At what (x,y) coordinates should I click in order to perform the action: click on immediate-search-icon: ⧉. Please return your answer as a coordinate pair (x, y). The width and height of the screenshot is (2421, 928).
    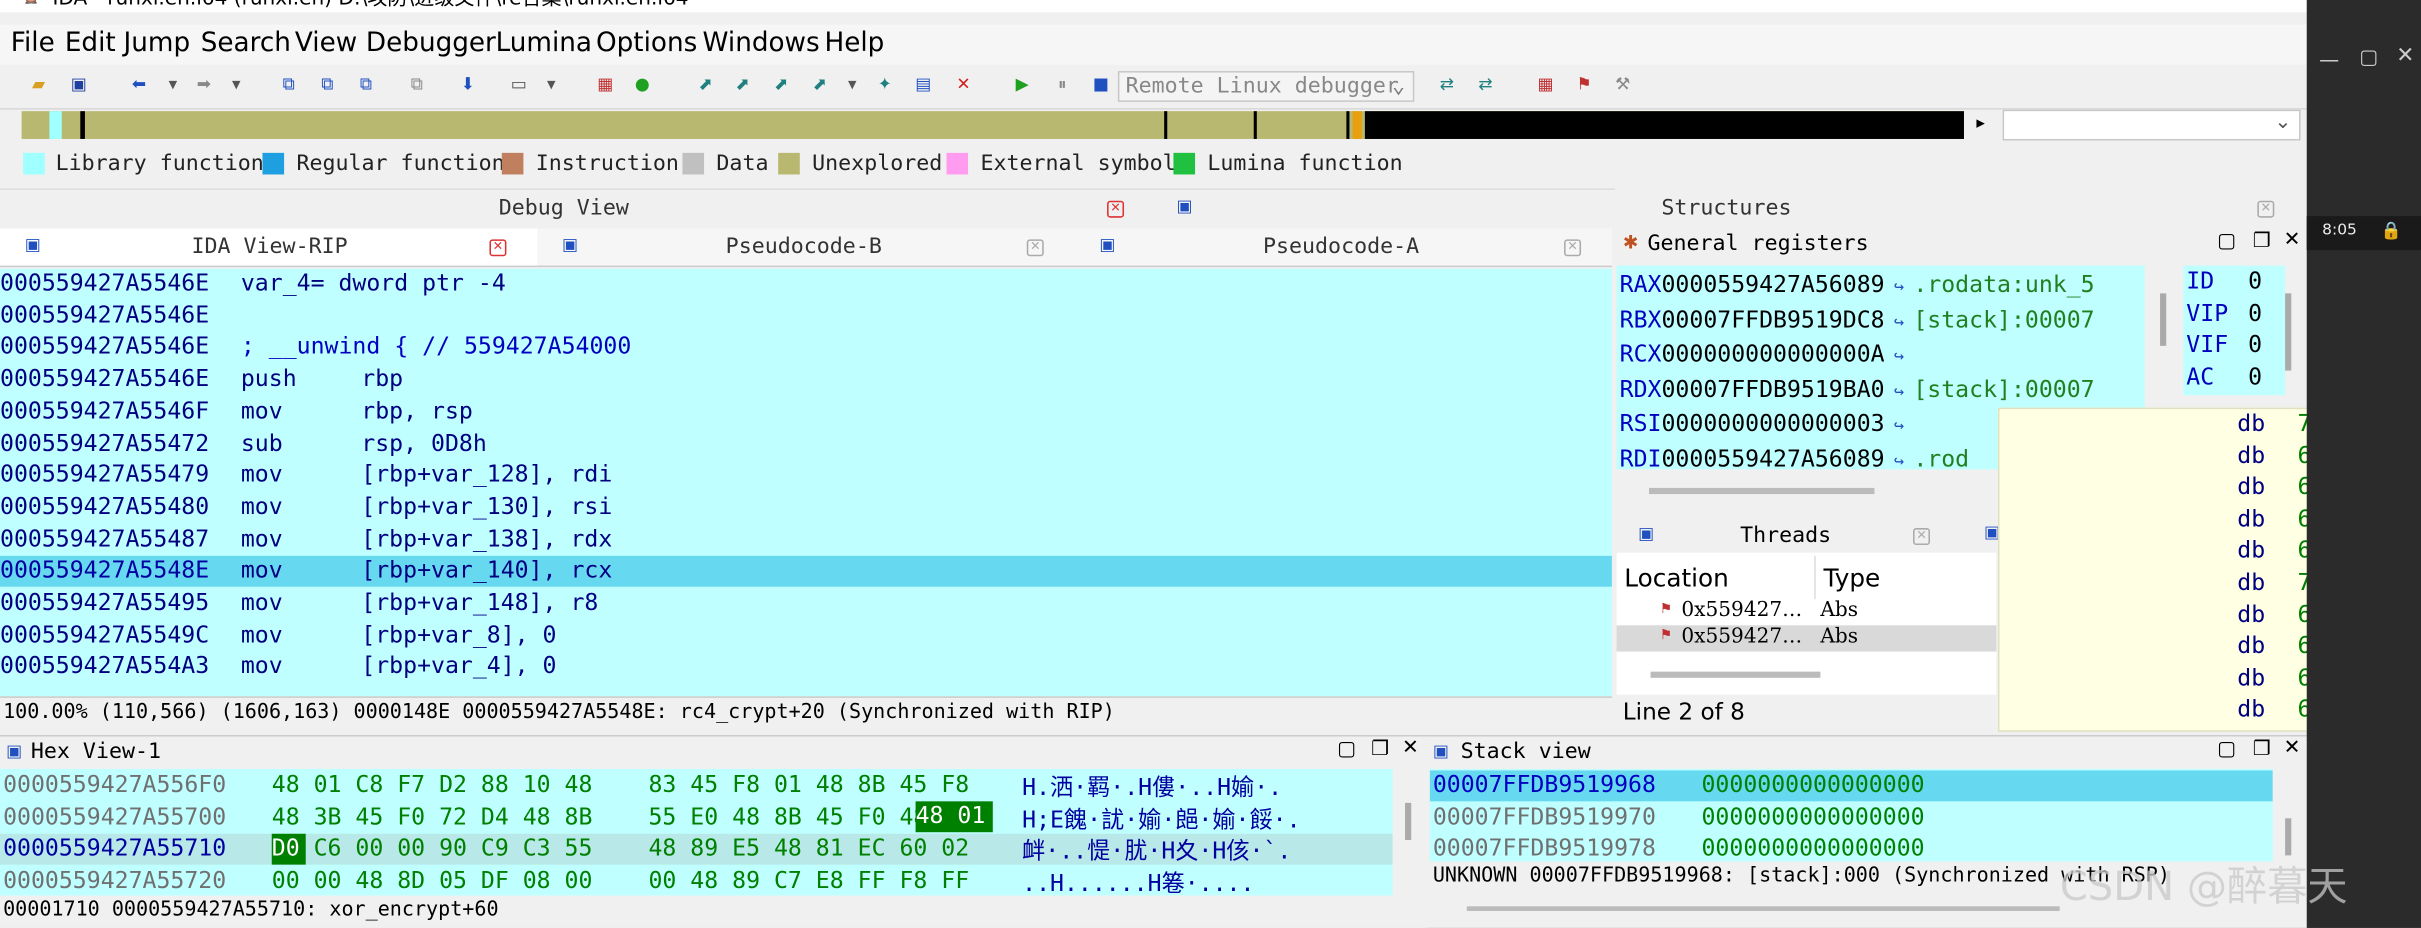
    Looking at the image, I should click on (366, 85).